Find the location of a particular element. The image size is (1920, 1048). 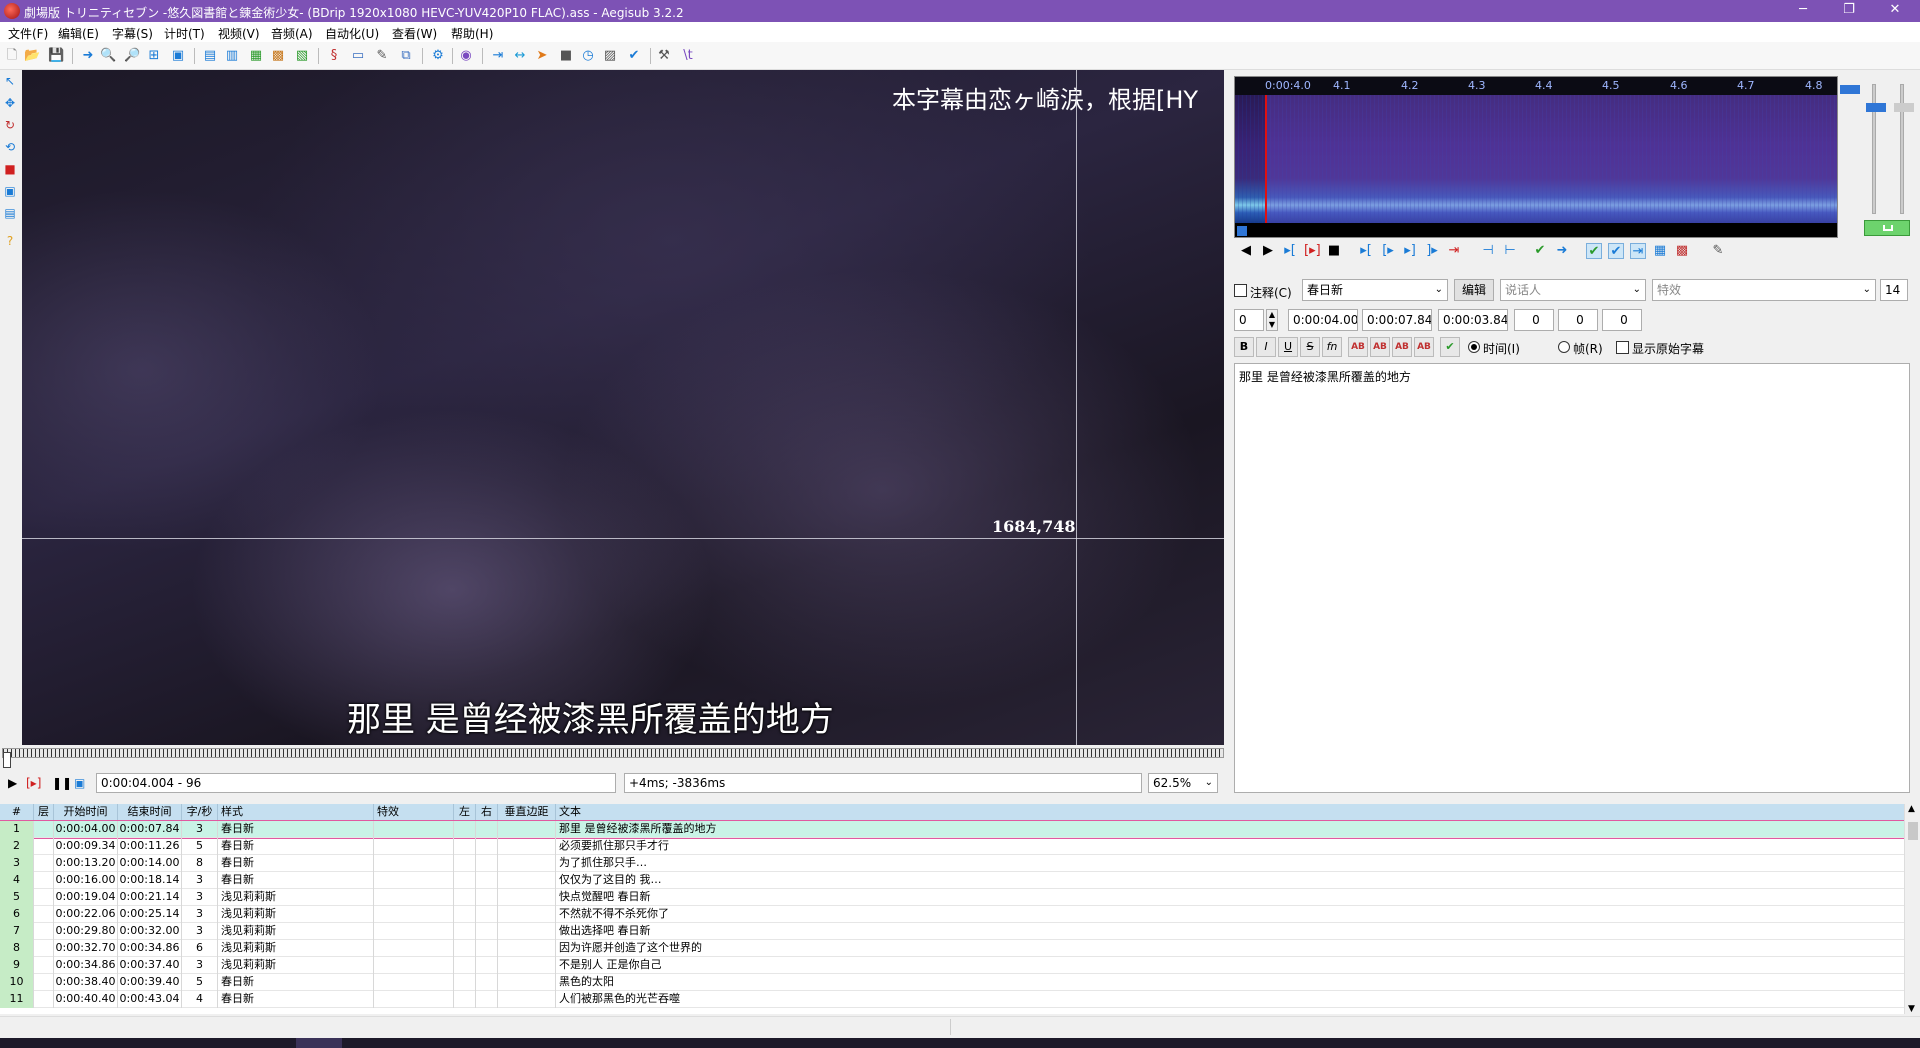

audio-selection is located at coordinates (1551, 159).